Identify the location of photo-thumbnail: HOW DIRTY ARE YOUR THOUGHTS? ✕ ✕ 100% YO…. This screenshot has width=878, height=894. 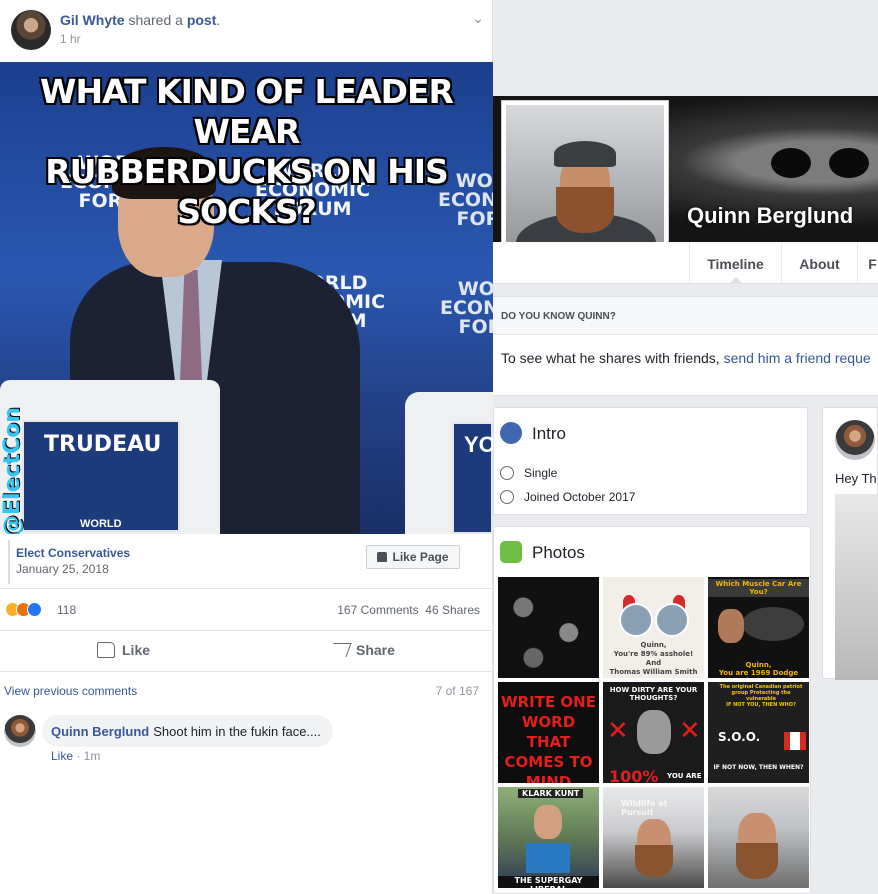
(653, 732).